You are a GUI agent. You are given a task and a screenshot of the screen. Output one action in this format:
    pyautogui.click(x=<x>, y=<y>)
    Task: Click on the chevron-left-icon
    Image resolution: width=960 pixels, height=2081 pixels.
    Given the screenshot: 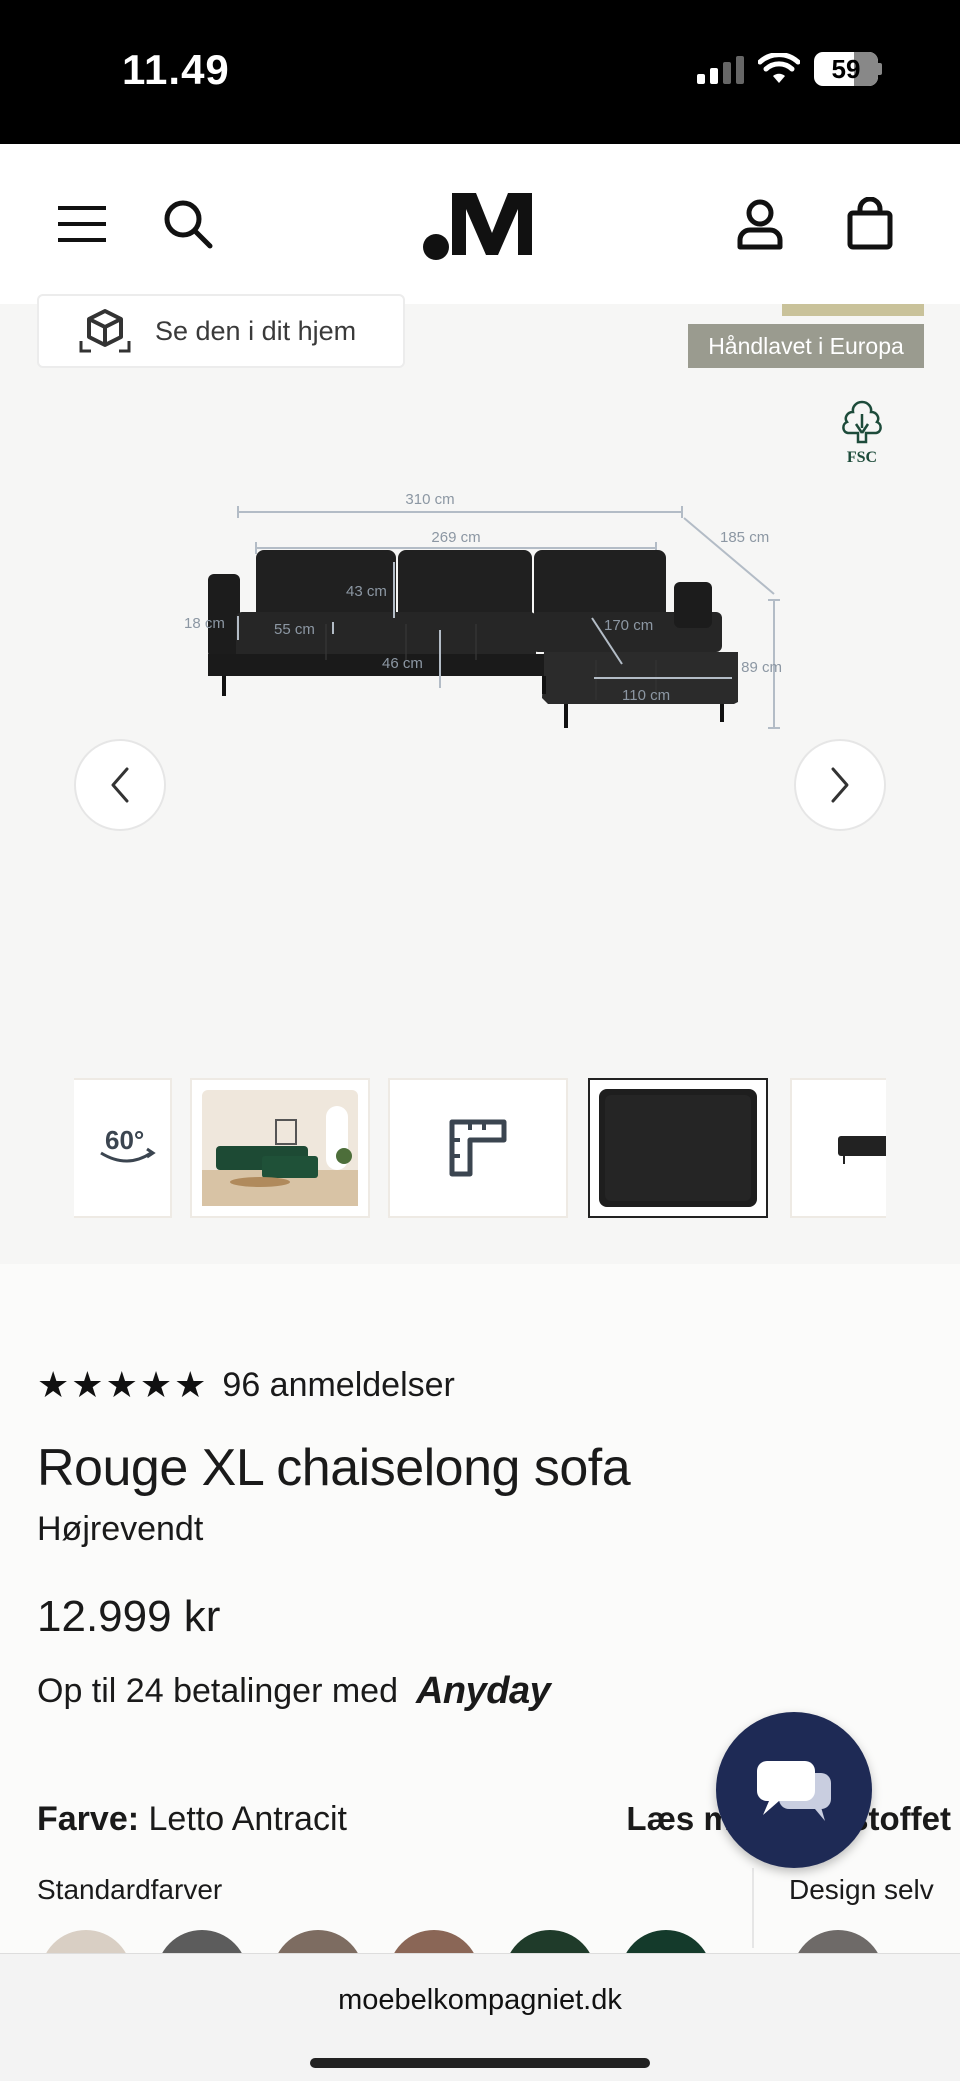 What is the action you would take?
    pyautogui.click(x=120, y=785)
    